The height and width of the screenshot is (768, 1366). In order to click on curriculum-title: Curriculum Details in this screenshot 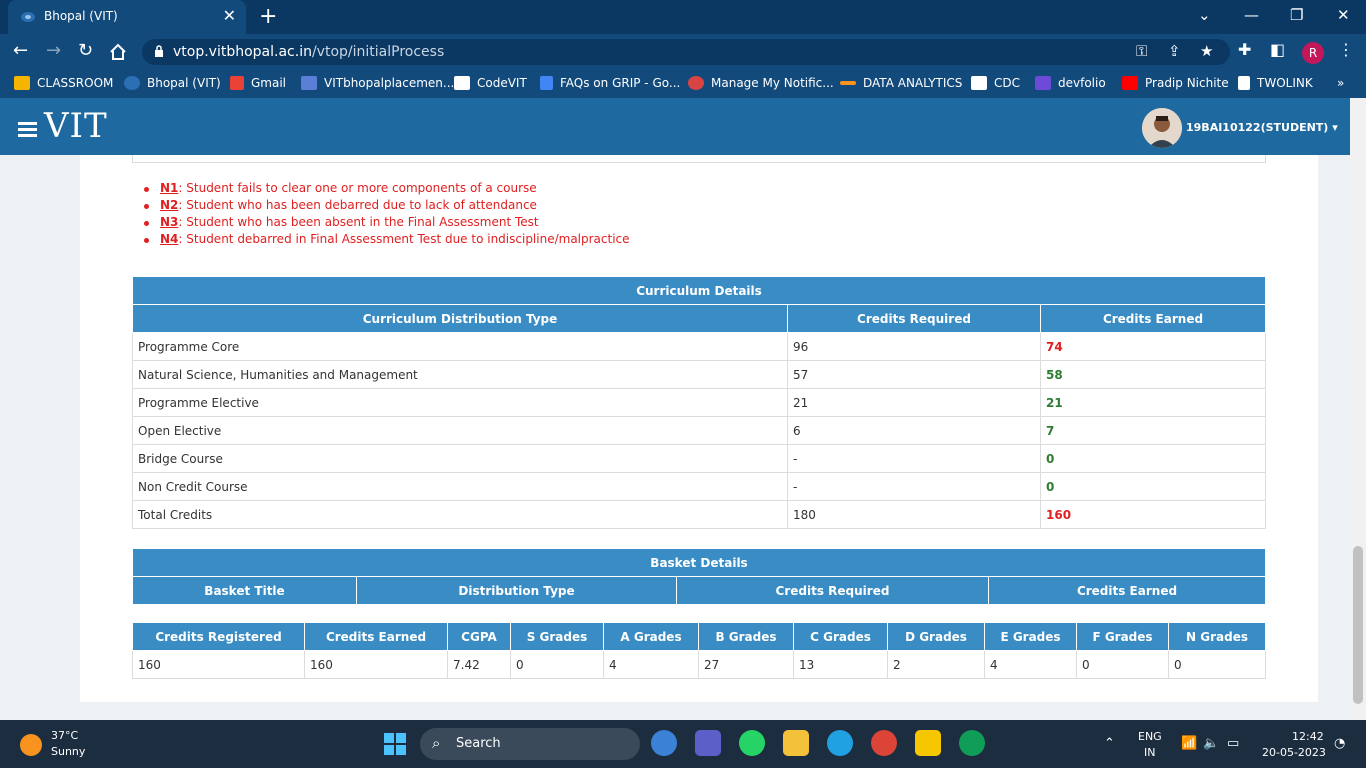, I will do `click(699, 290)`.